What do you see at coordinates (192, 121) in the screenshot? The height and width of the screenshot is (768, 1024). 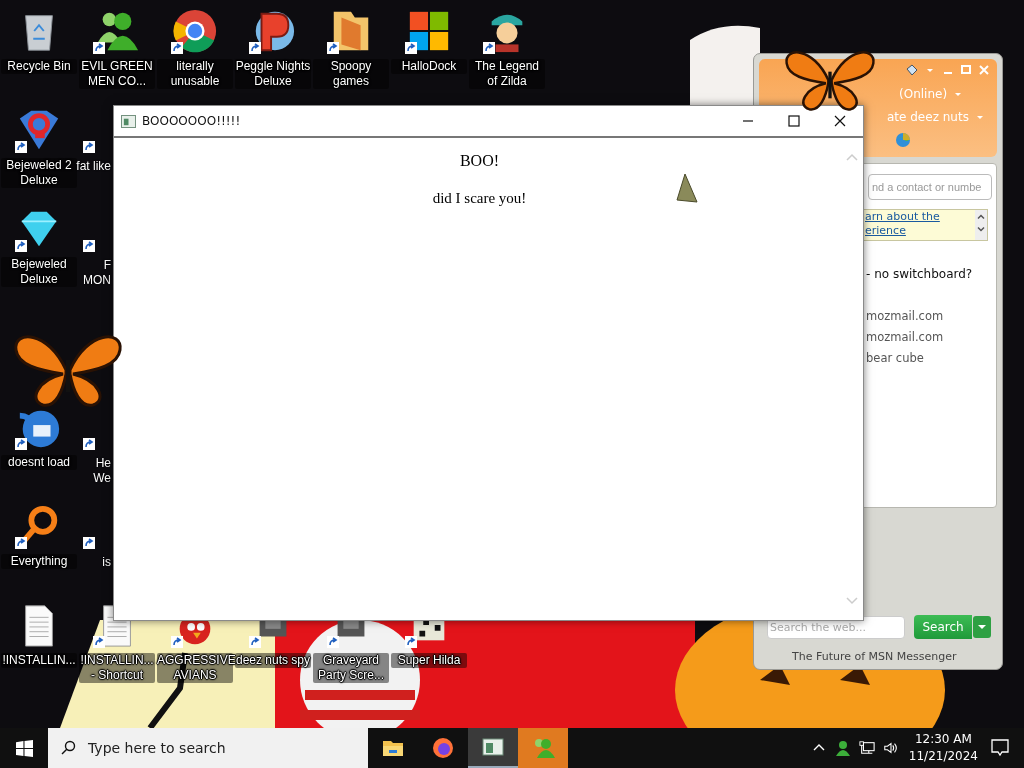 I see `window-title: BOOOOOOO!!!!!` at bounding box center [192, 121].